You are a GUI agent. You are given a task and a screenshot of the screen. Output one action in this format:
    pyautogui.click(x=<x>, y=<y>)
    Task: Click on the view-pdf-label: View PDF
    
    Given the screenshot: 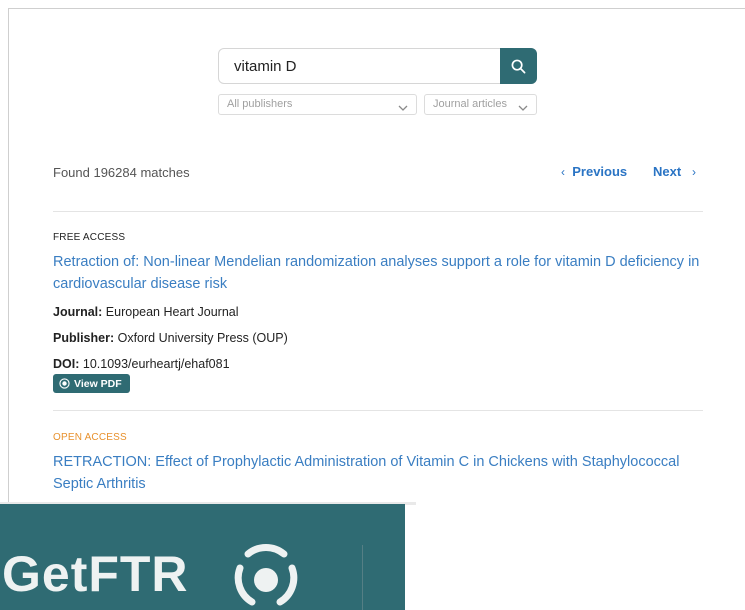 What is the action you would take?
    pyautogui.click(x=98, y=383)
    